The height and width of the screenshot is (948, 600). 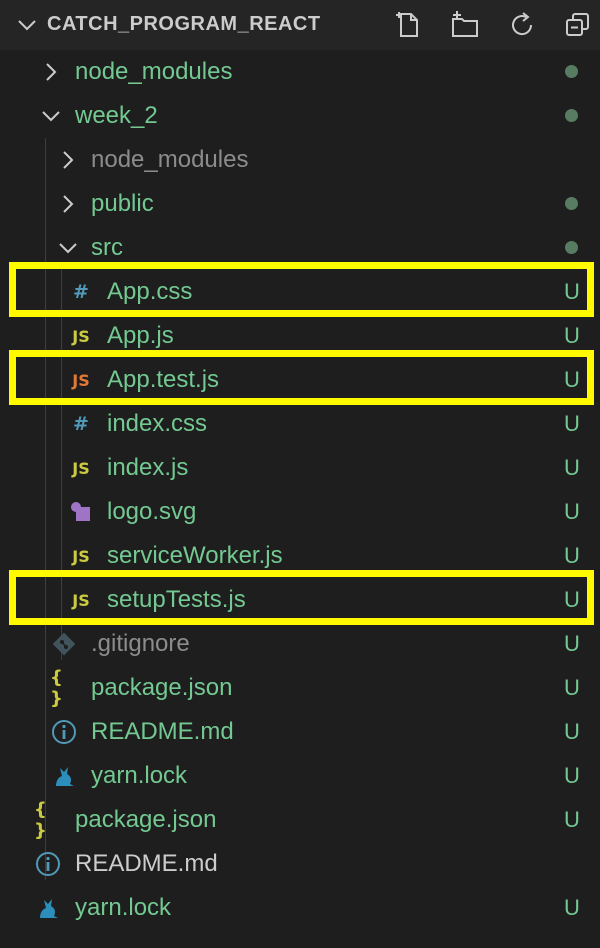 I want to click on tree-item-label: public, so click(x=122, y=203).